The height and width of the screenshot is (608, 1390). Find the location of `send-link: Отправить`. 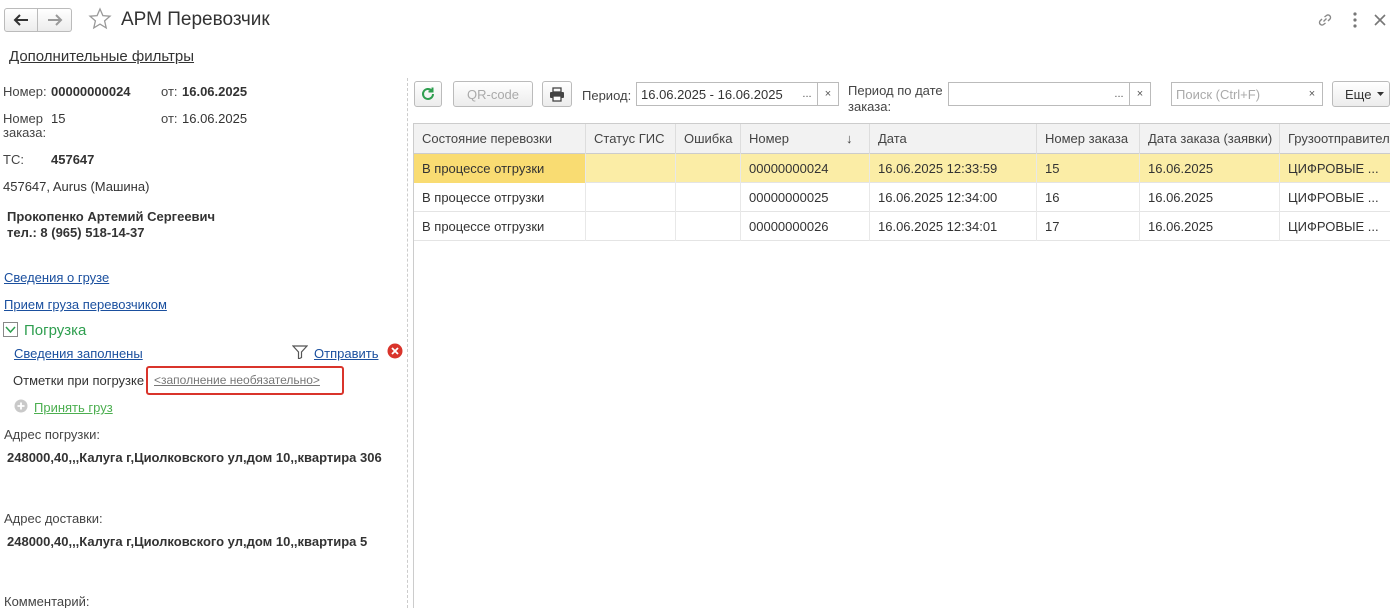

send-link: Отправить is located at coordinates (346, 353).